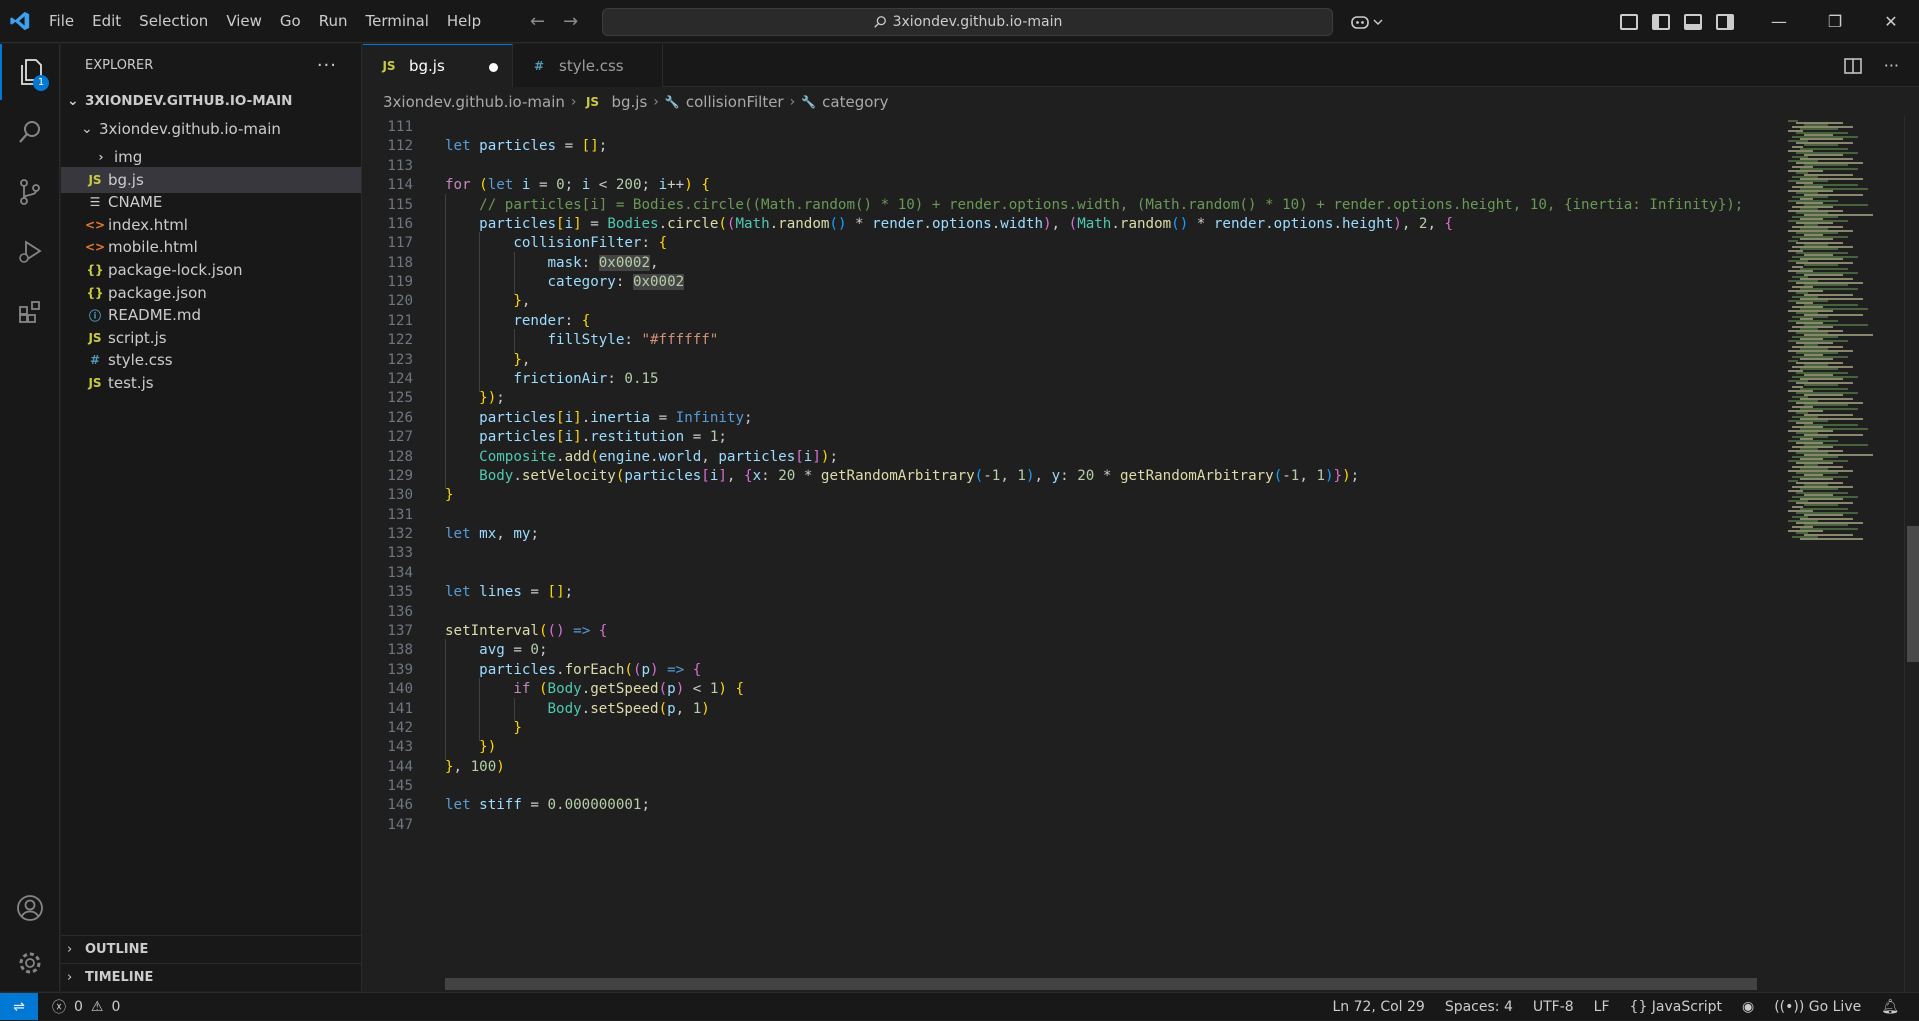 The height and width of the screenshot is (1021, 1919). I want to click on accounts-activity-button, so click(30, 908).